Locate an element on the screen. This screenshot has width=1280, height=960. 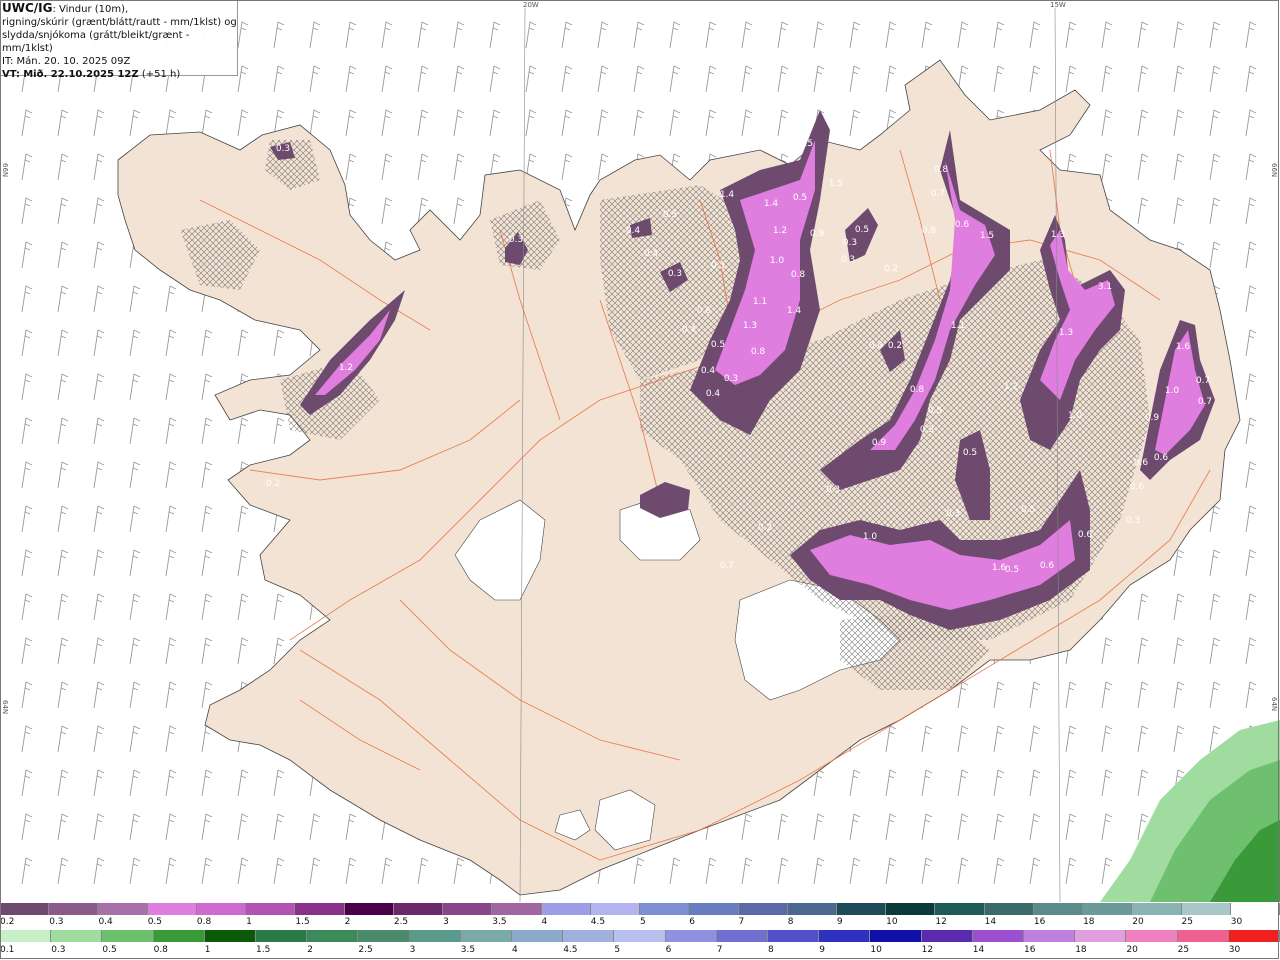
lon-label-20w: 20W is located at coordinates (531, 5).